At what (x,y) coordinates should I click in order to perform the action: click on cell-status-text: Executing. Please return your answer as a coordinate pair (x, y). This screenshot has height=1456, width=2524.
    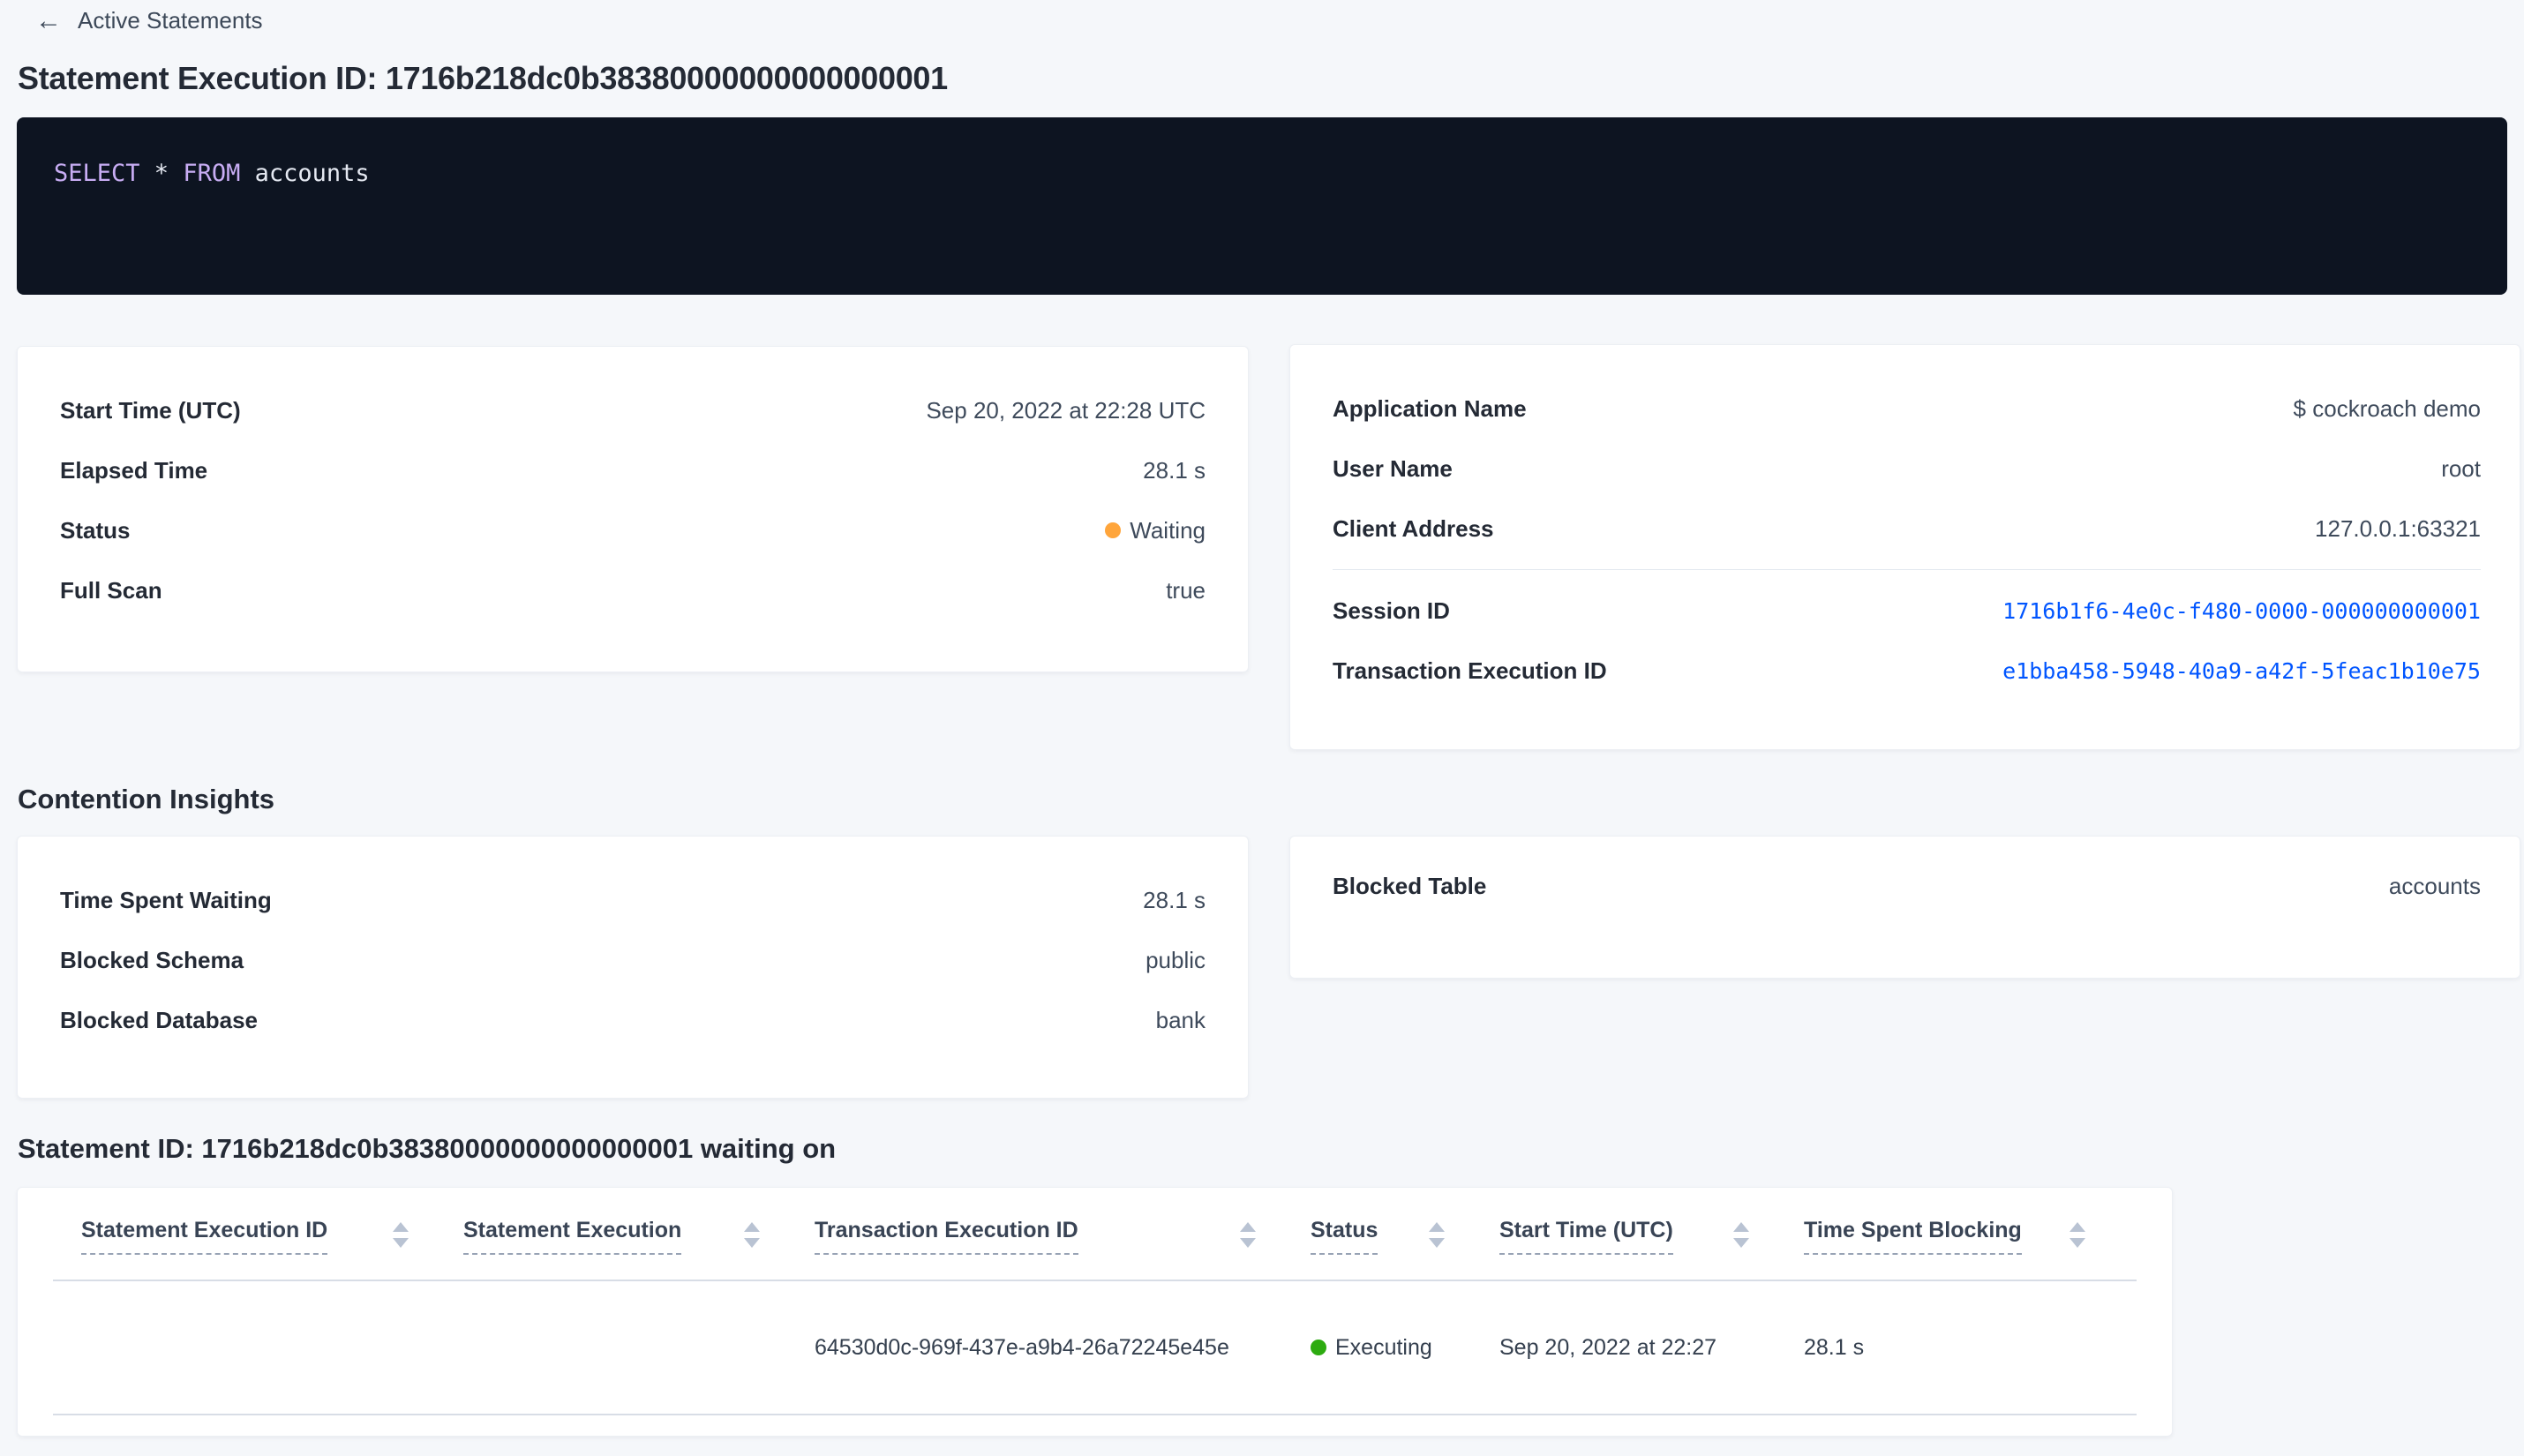
    Looking at the image, I should click on (1383, 1347).